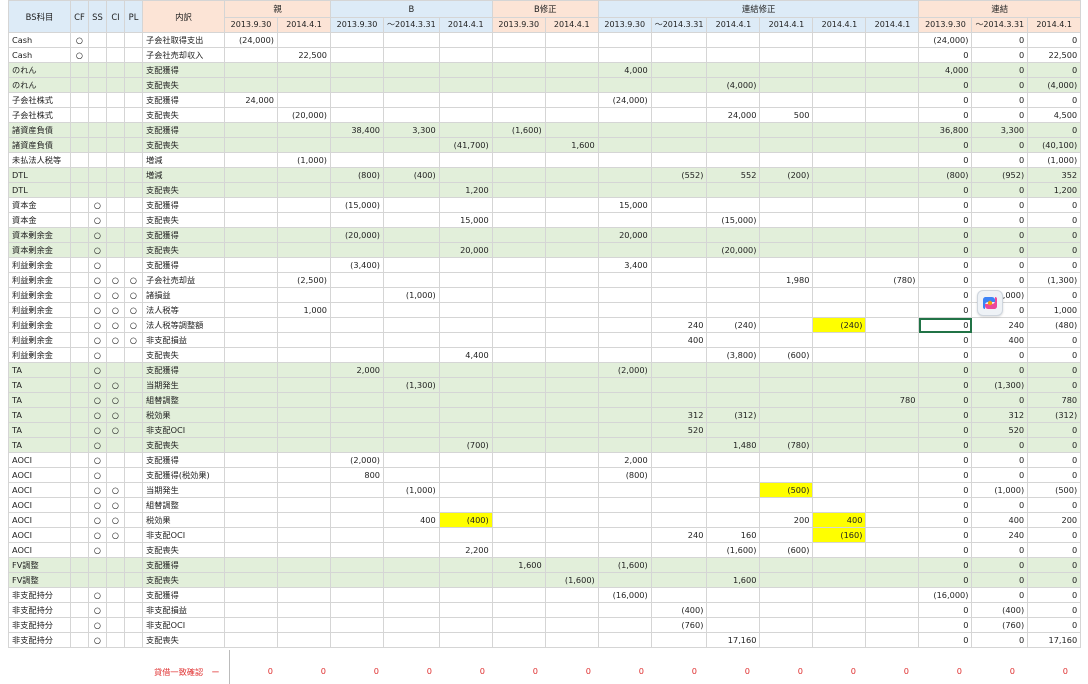  Describe the element at coordinates (733, 445) in the screenshot. I see `cell-value: 1,480` at that location.